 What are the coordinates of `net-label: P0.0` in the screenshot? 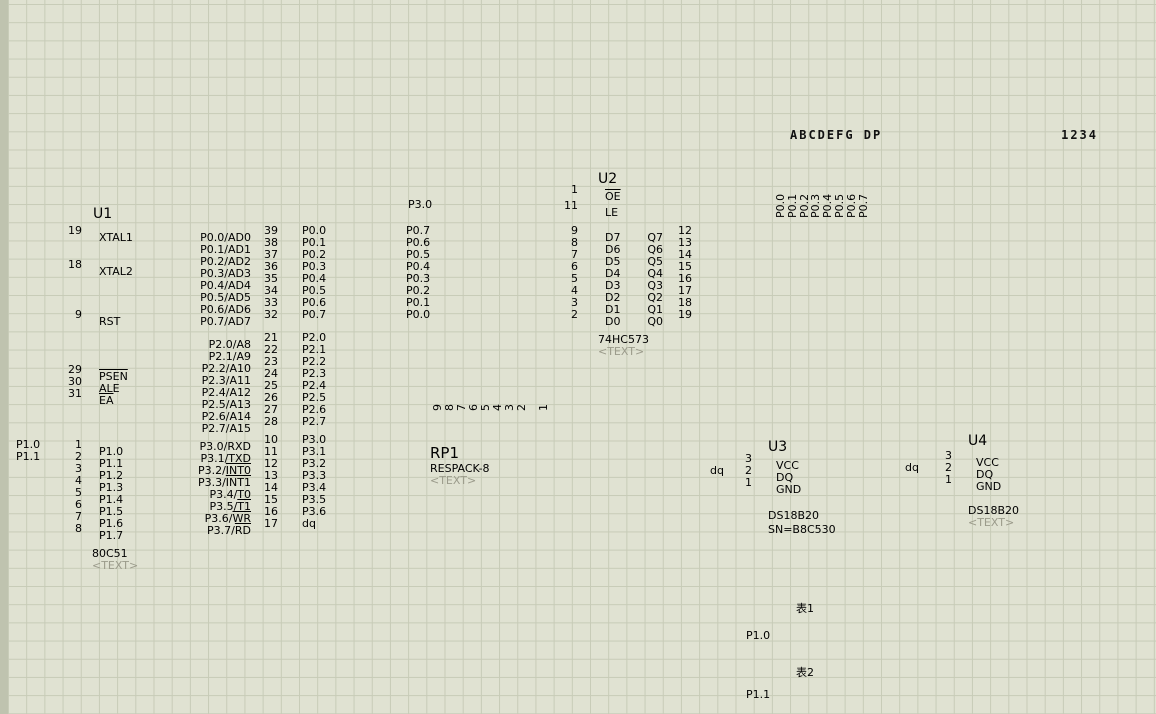 It's located at (418, 314).